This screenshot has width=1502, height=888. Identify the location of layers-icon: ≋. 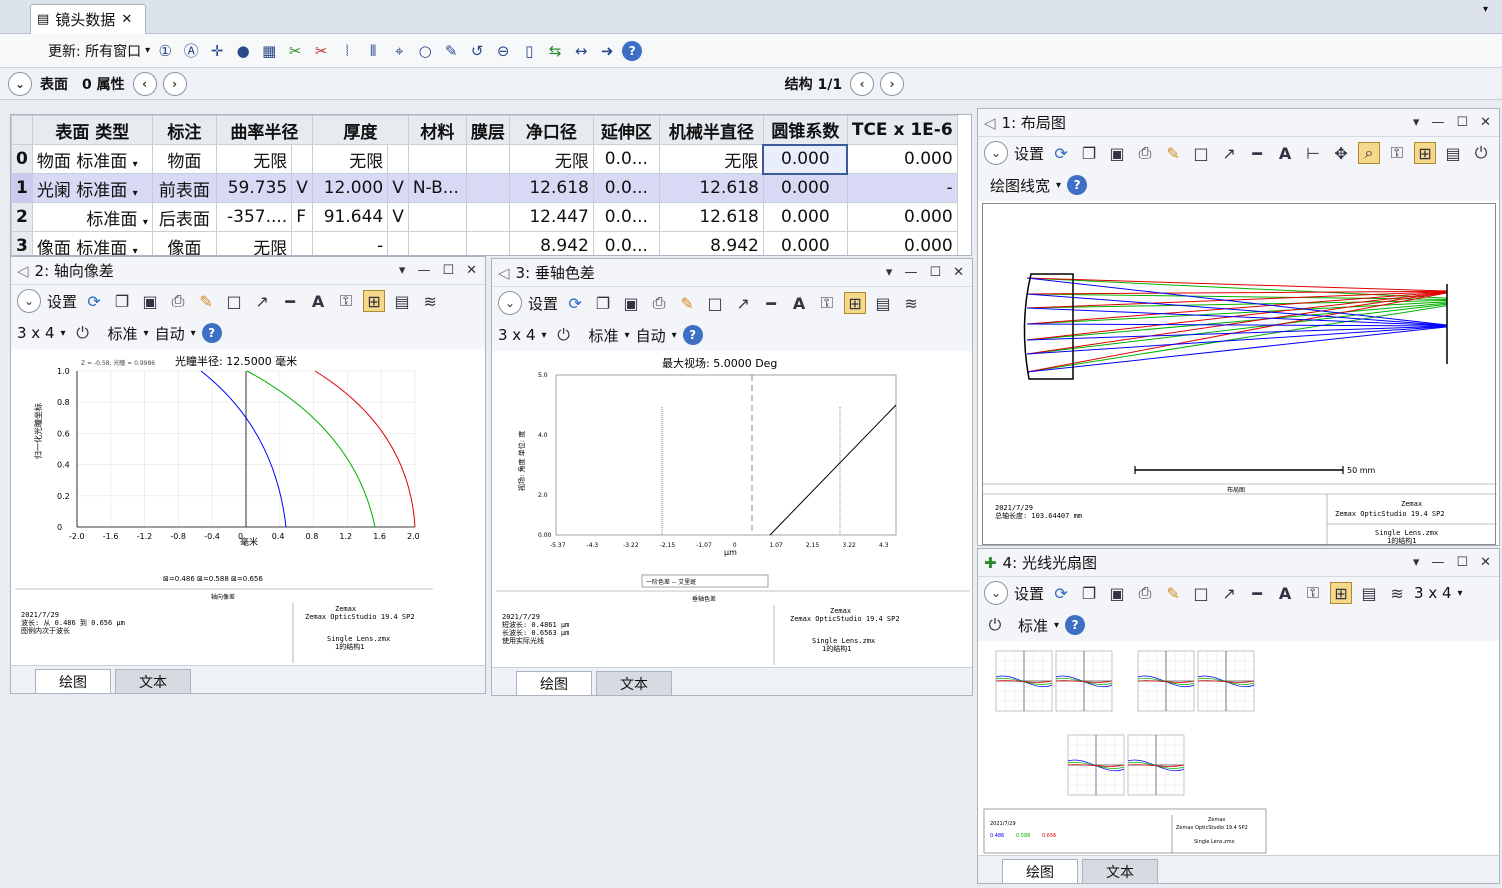
(1397, 593).